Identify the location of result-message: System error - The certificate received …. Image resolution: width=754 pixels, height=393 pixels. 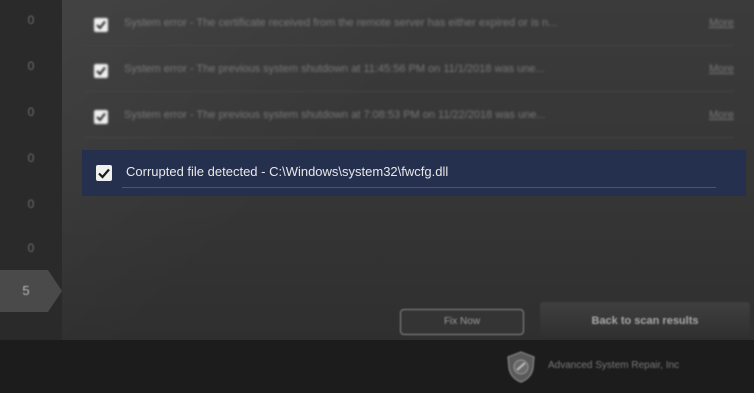
(341, 23).